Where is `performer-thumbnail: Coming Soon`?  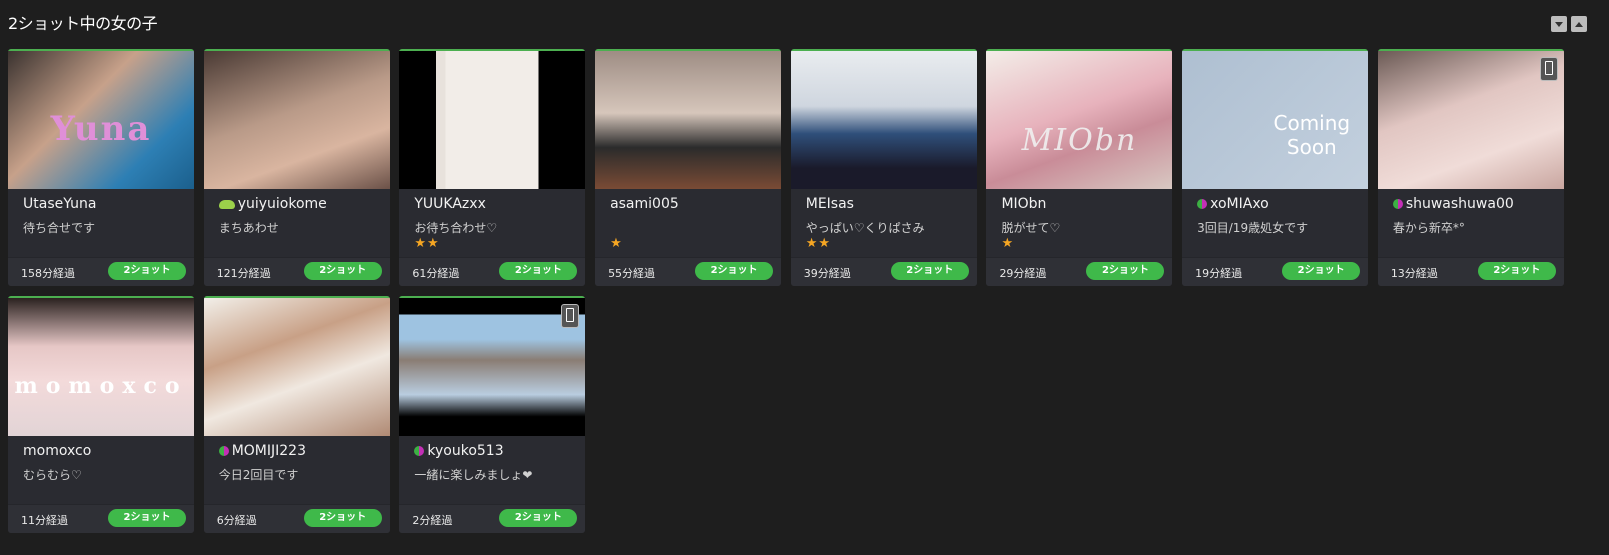 performer-thumbnail: Coming Soon is located at coordinates (1275, 119).